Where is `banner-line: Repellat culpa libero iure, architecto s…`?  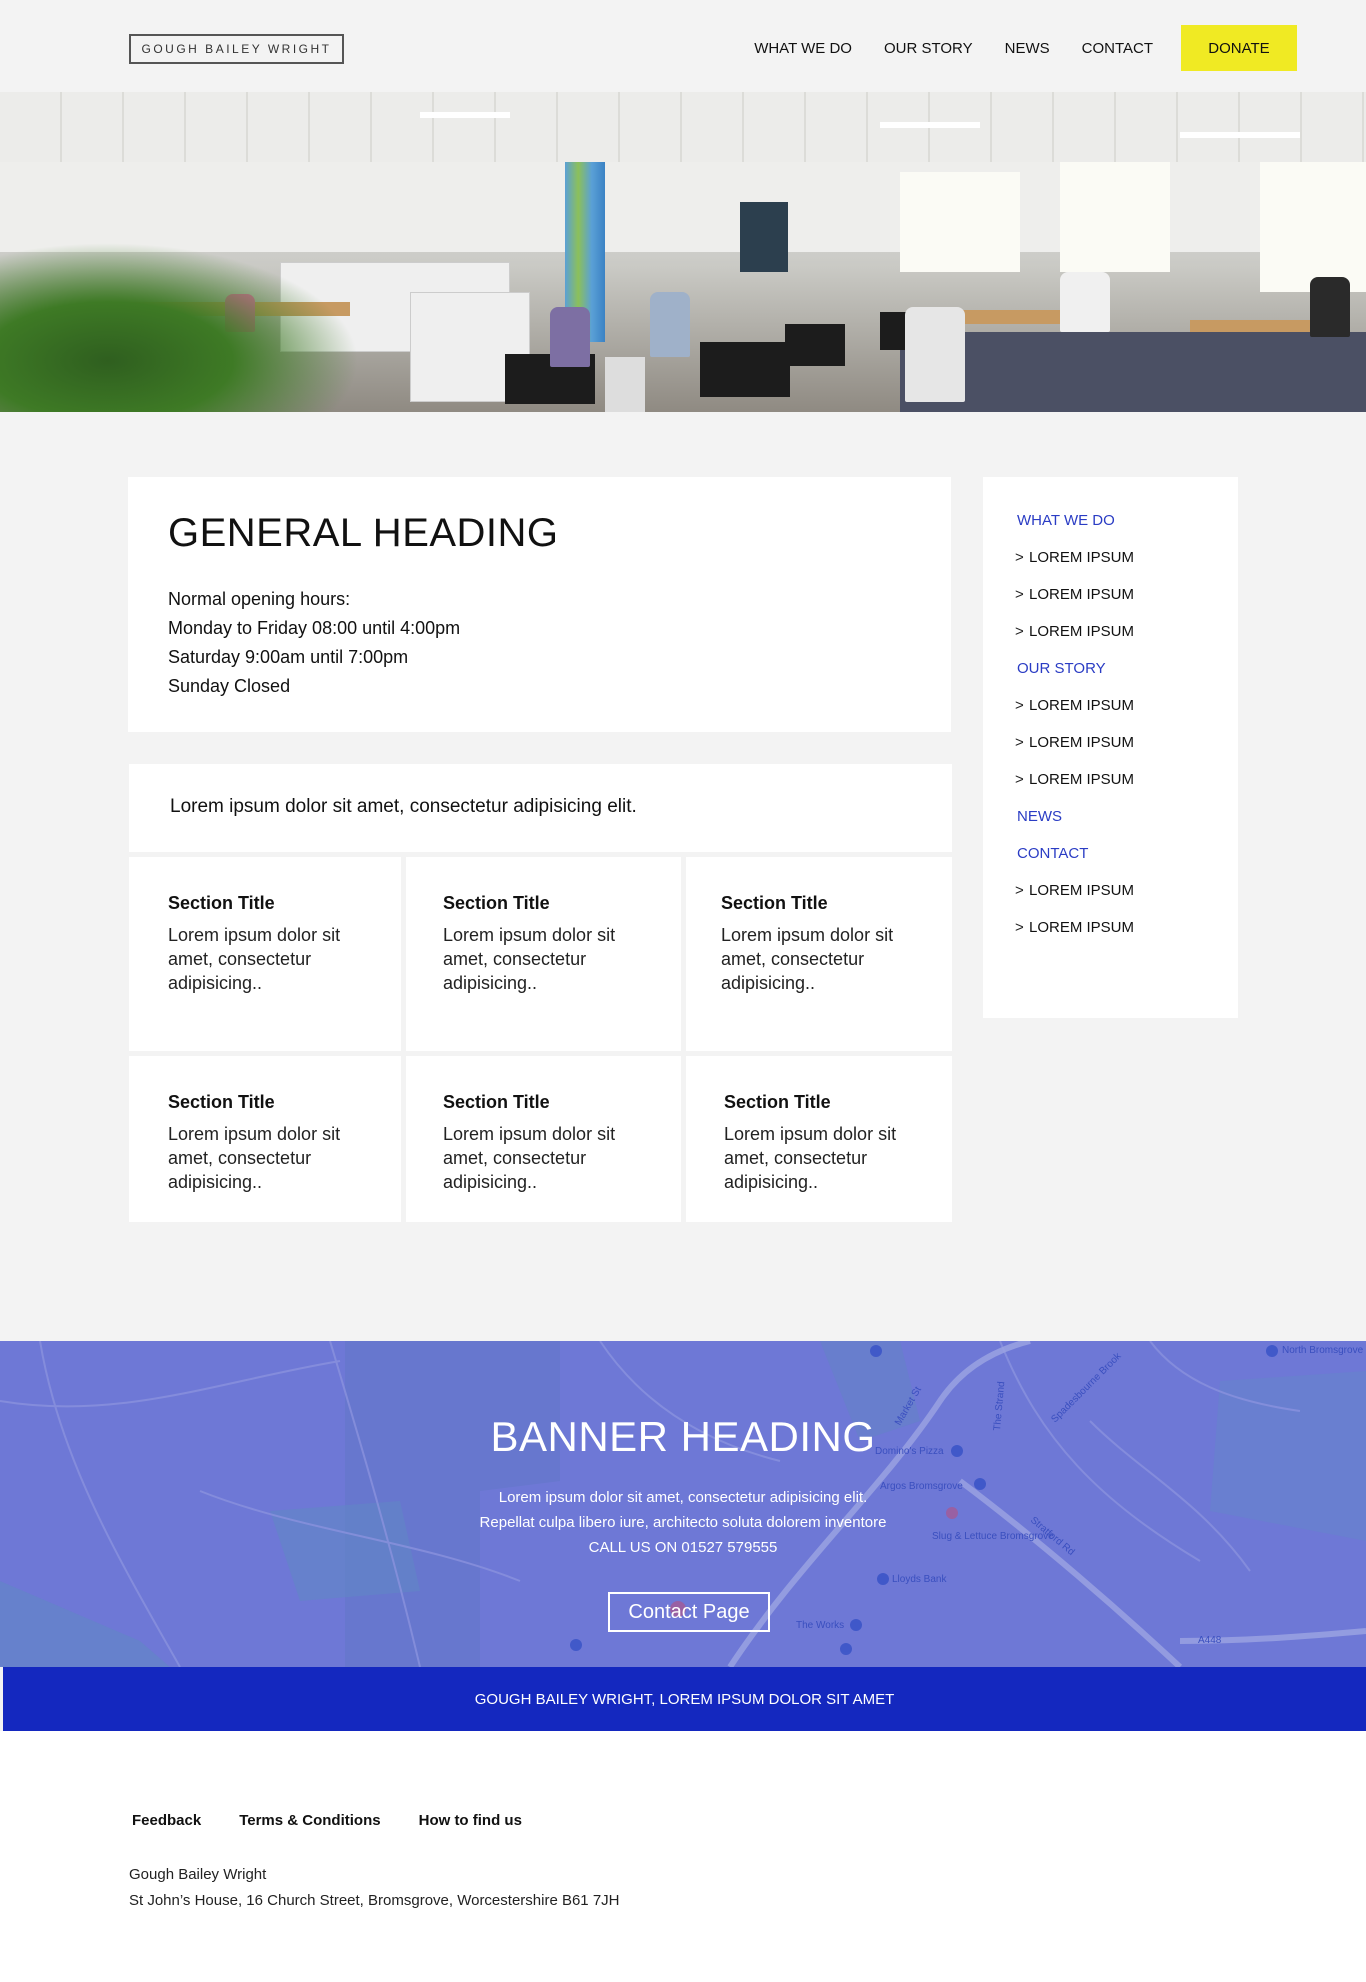
banner-line: Repellat culpa libero iure, architecto s… is located at coordinates (683, 1522).